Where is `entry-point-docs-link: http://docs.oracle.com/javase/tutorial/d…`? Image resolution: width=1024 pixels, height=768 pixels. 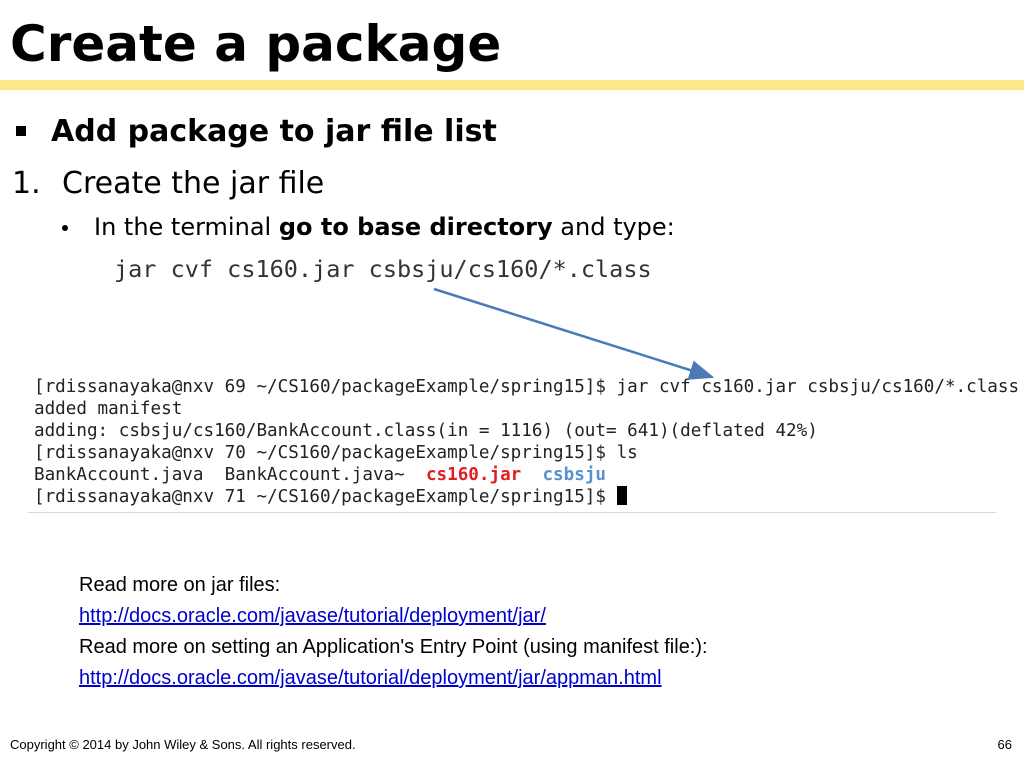
entry-point-docs-link: http://docs.oracle.com/javase/tutorial/d… is located at coordinates (370, 678).